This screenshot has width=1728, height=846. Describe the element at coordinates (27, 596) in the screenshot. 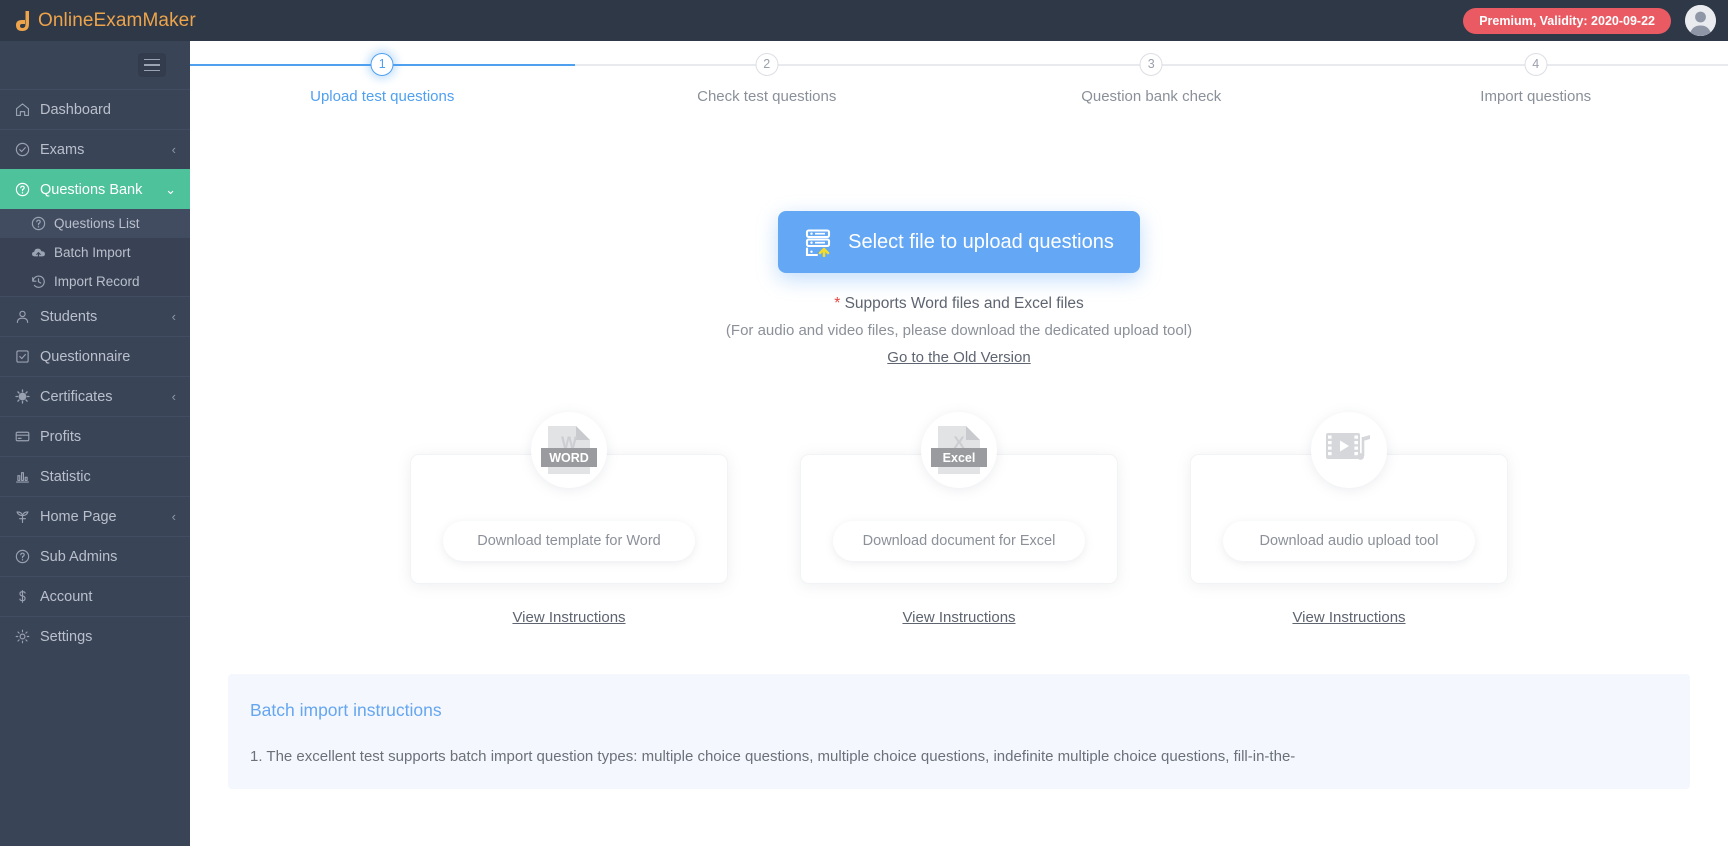

I see `dollar-icon` at that location.